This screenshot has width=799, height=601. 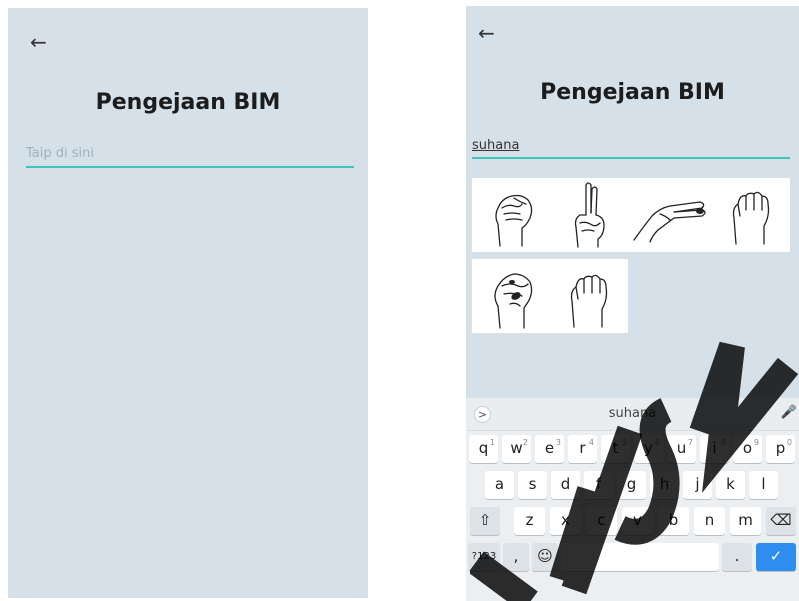 What do you see at coordinates (496, 145) in the screenshot?
I see `input-value: suhana` at bounding box center [496, 145].